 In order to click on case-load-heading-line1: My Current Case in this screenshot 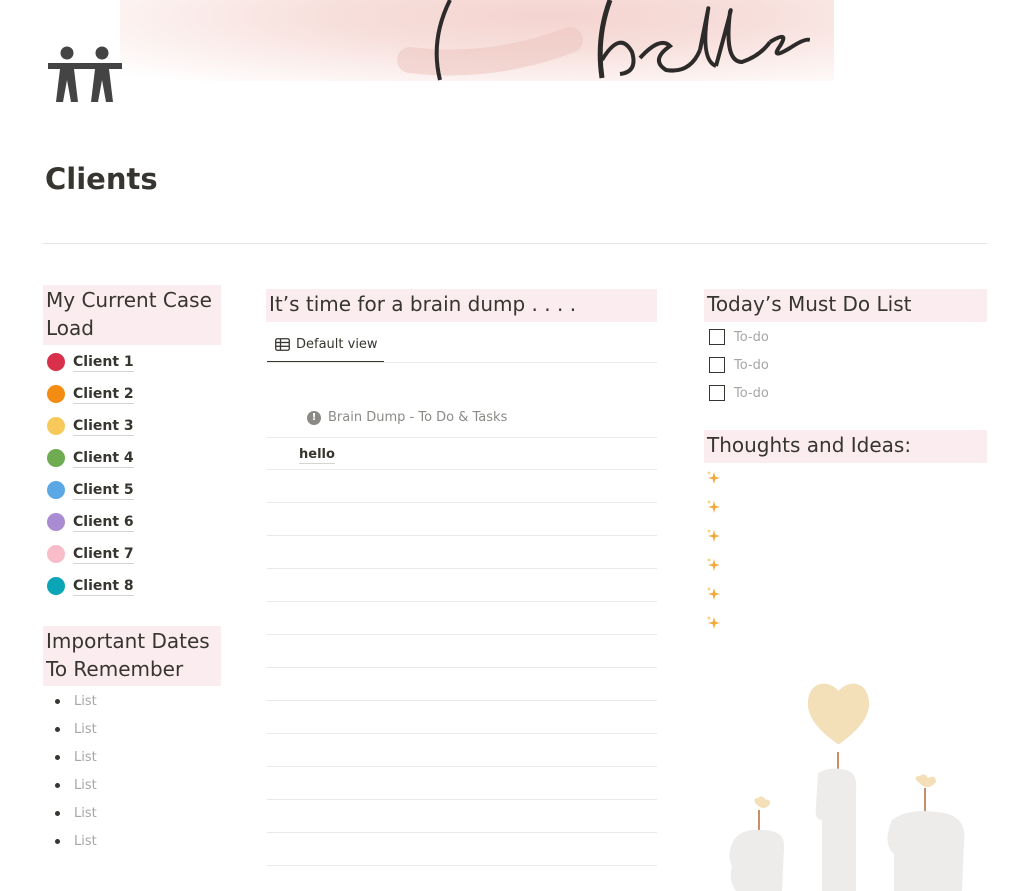, I will do `click(129, 300)`.